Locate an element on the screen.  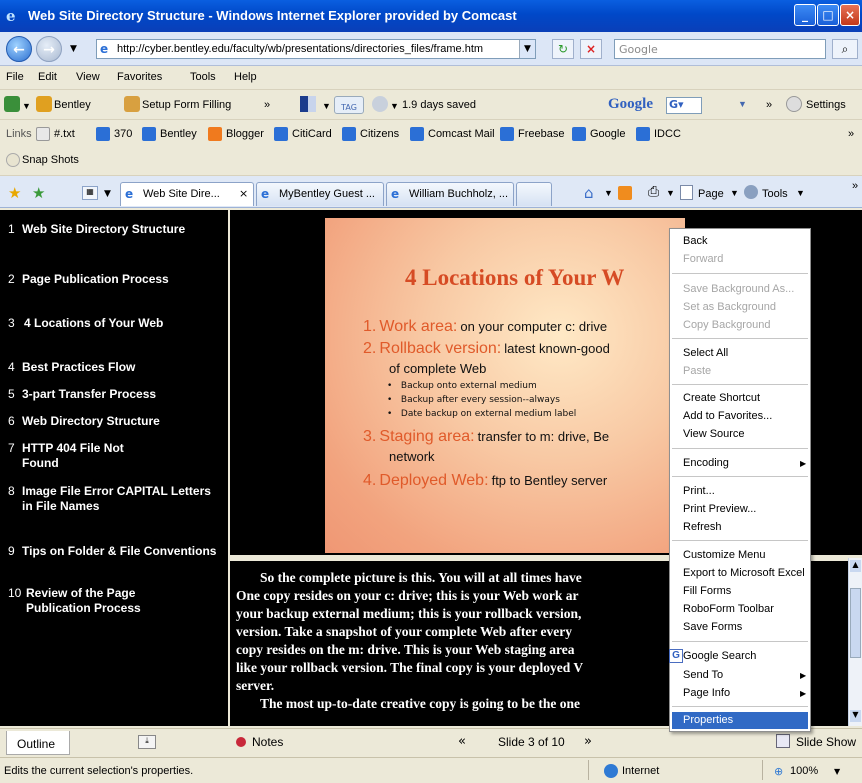
search-dropdown-icon: ▼ is located at coordinates (742, 104).